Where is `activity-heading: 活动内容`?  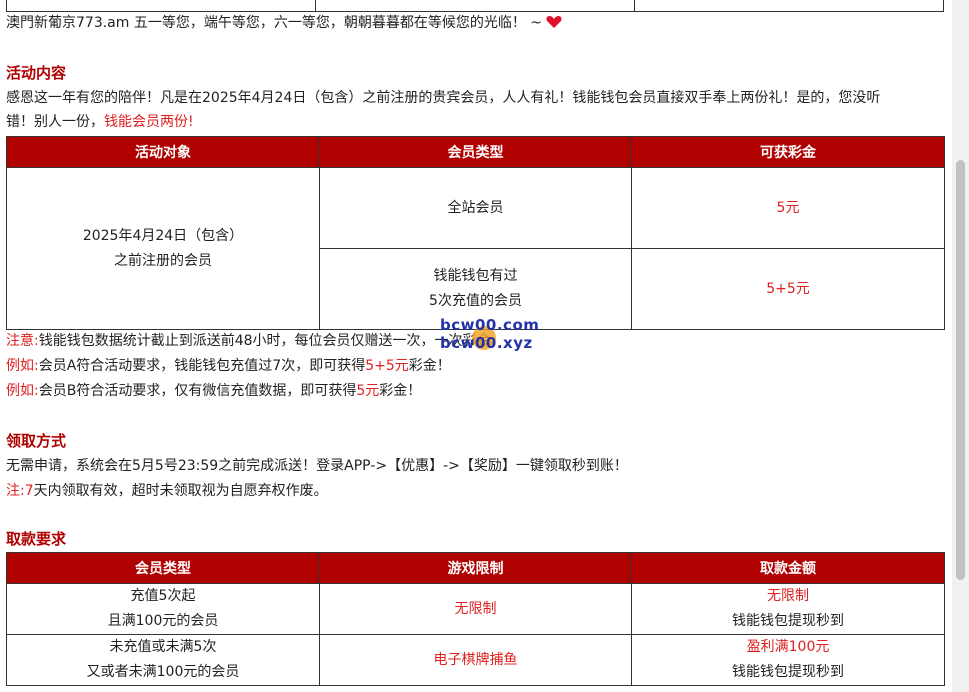 activity-heading: 活动内容 is located at coordinates (36, 73).